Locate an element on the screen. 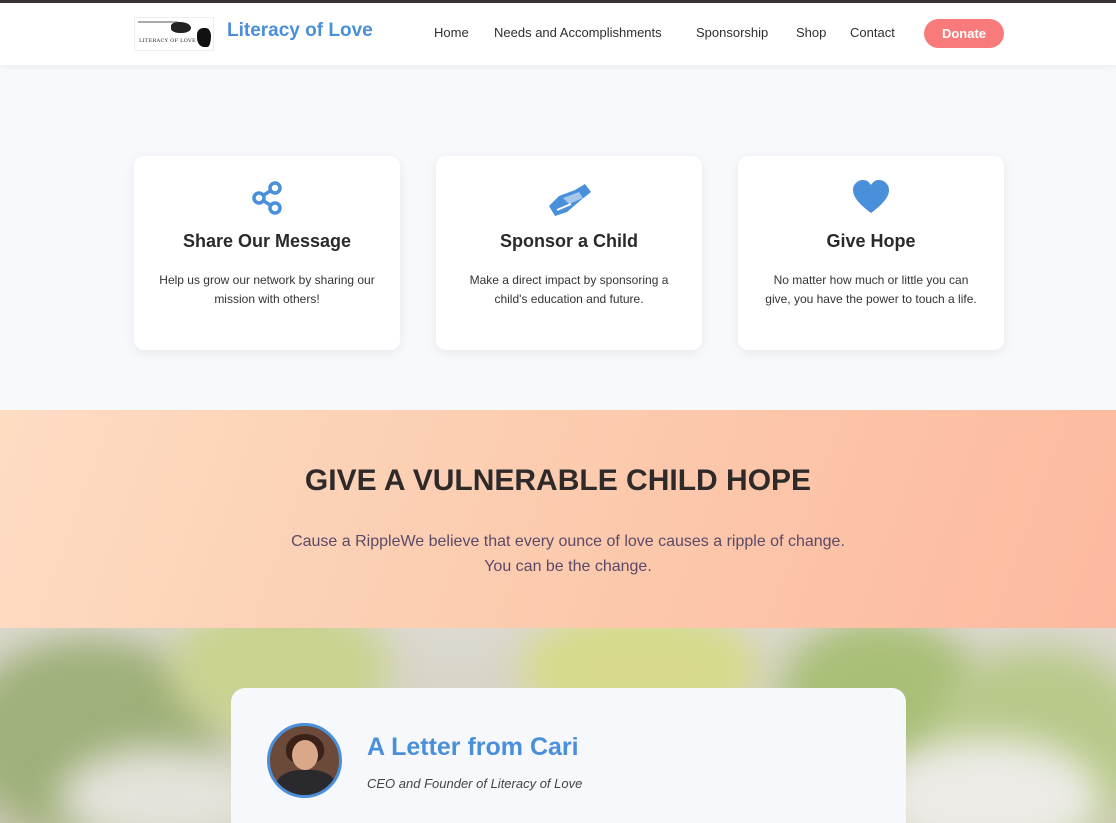 This screenshot has width=1116, height=823. nav-shop: Shop is located at coordinates (811, 32).